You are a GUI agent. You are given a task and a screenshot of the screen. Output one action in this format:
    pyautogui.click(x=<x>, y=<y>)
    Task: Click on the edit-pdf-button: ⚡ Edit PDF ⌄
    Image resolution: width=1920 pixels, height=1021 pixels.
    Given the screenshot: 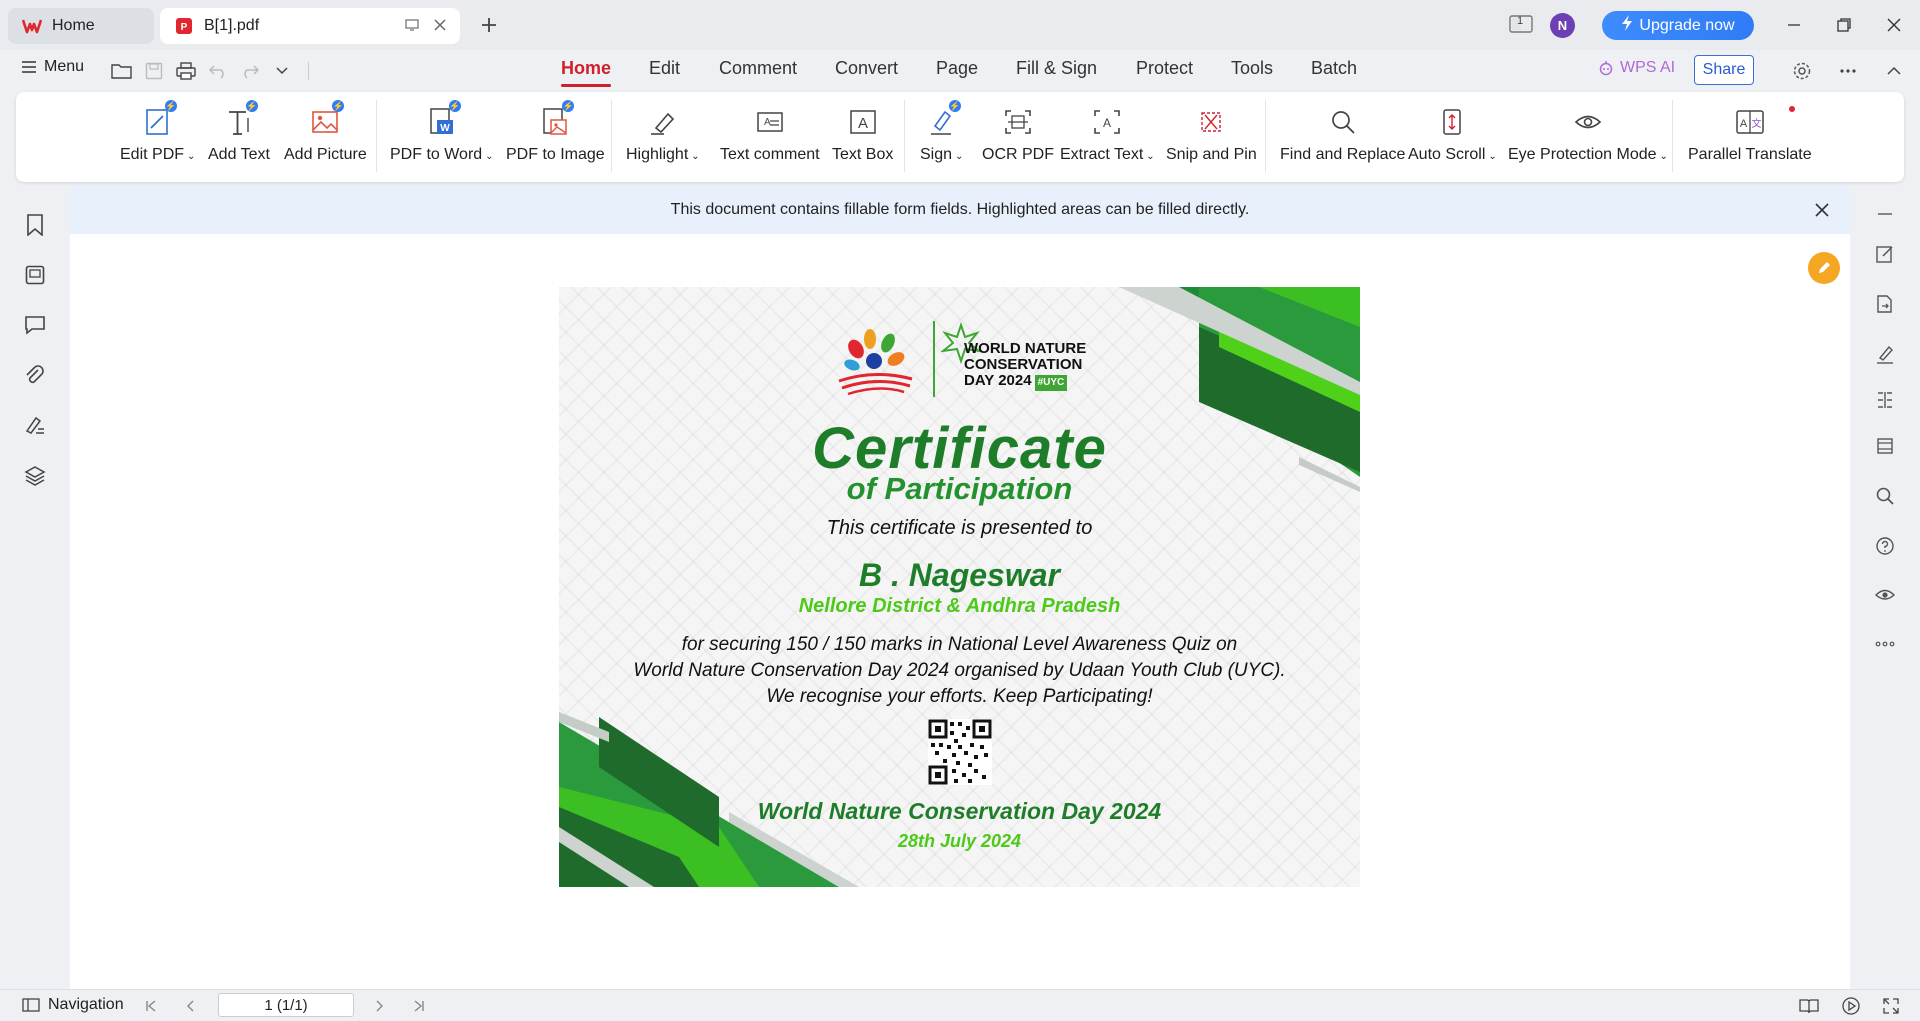 What is the action you would take?
    pyautogui.click(x=157, y=137)
    